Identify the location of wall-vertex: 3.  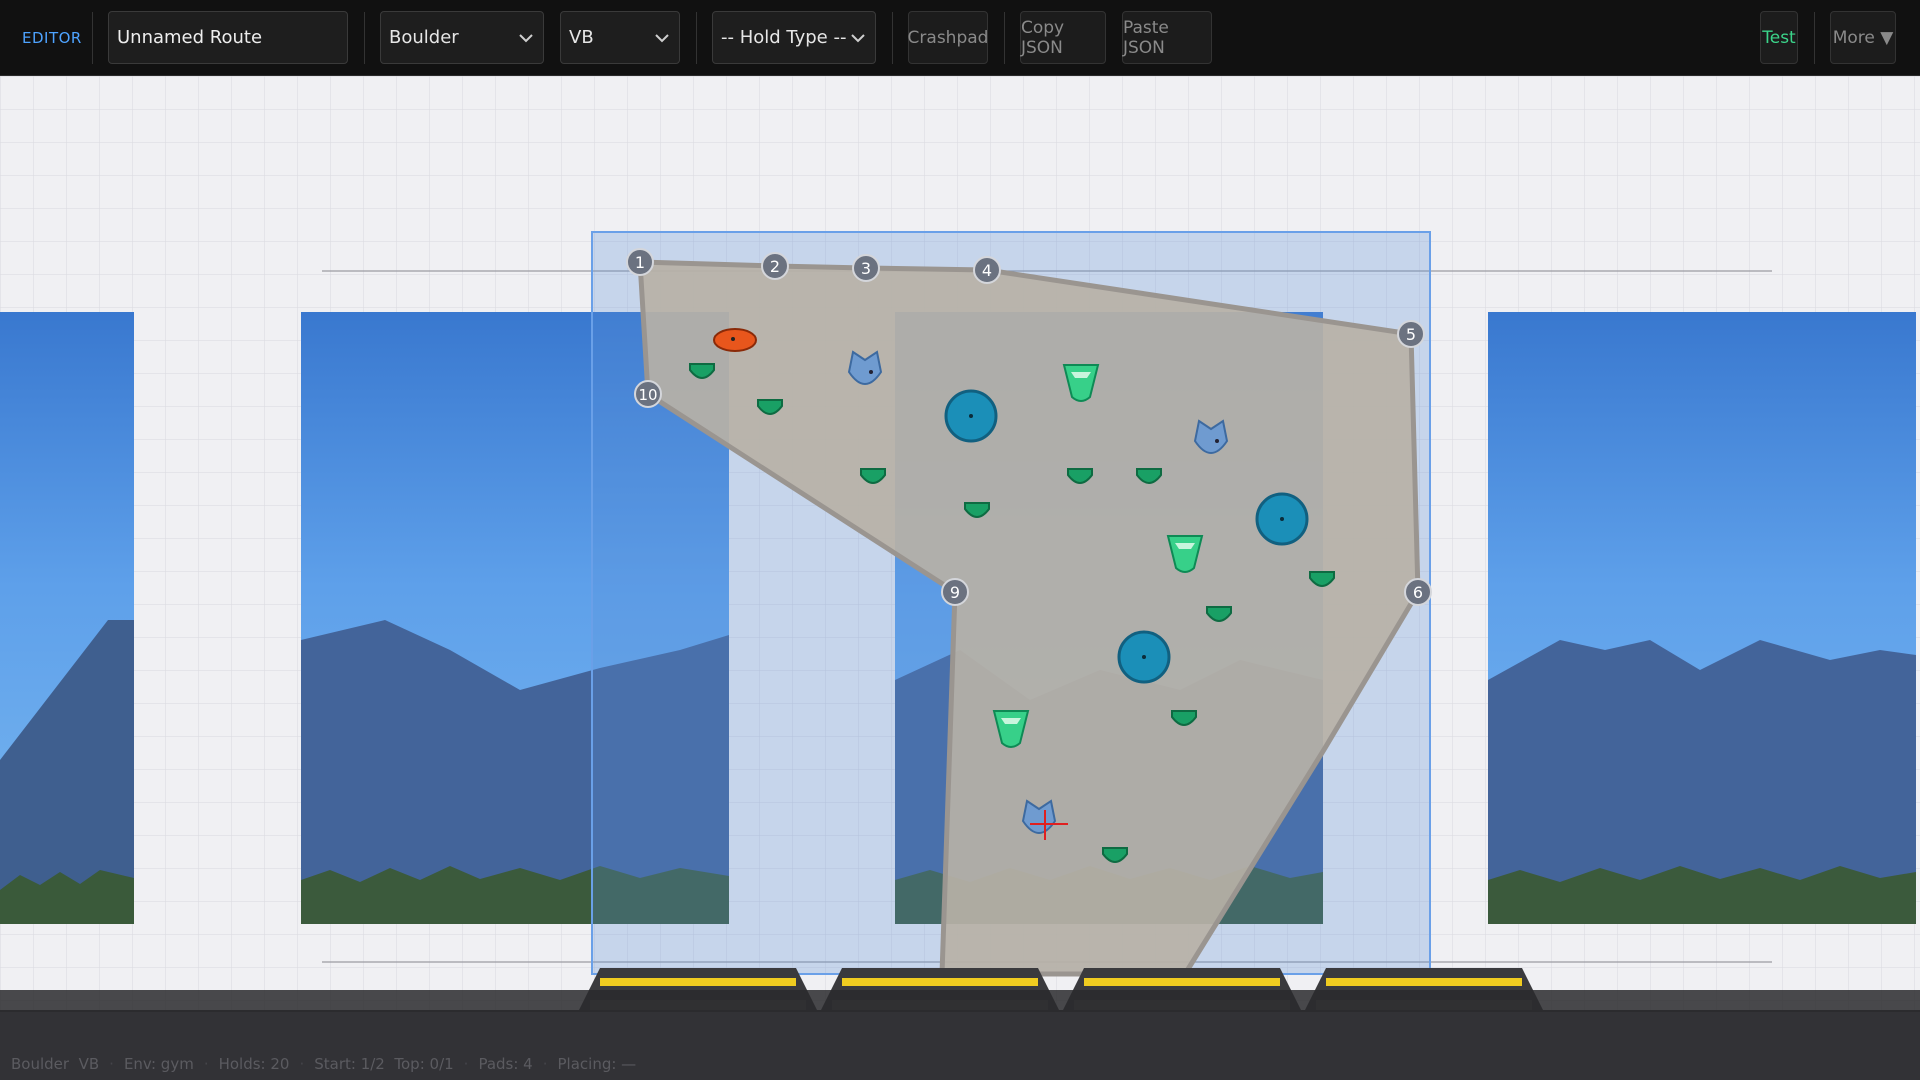
(866, 268).